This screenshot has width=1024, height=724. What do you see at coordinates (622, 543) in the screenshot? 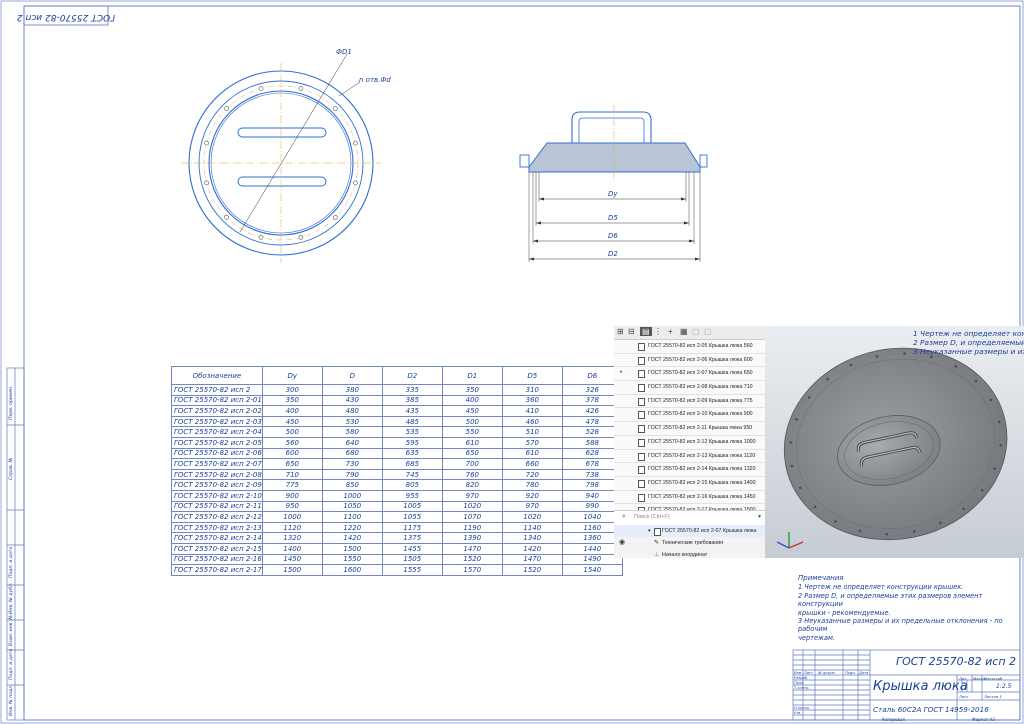
I see `visibility-eye-icon: ◉` at bounding box center [622, 543].